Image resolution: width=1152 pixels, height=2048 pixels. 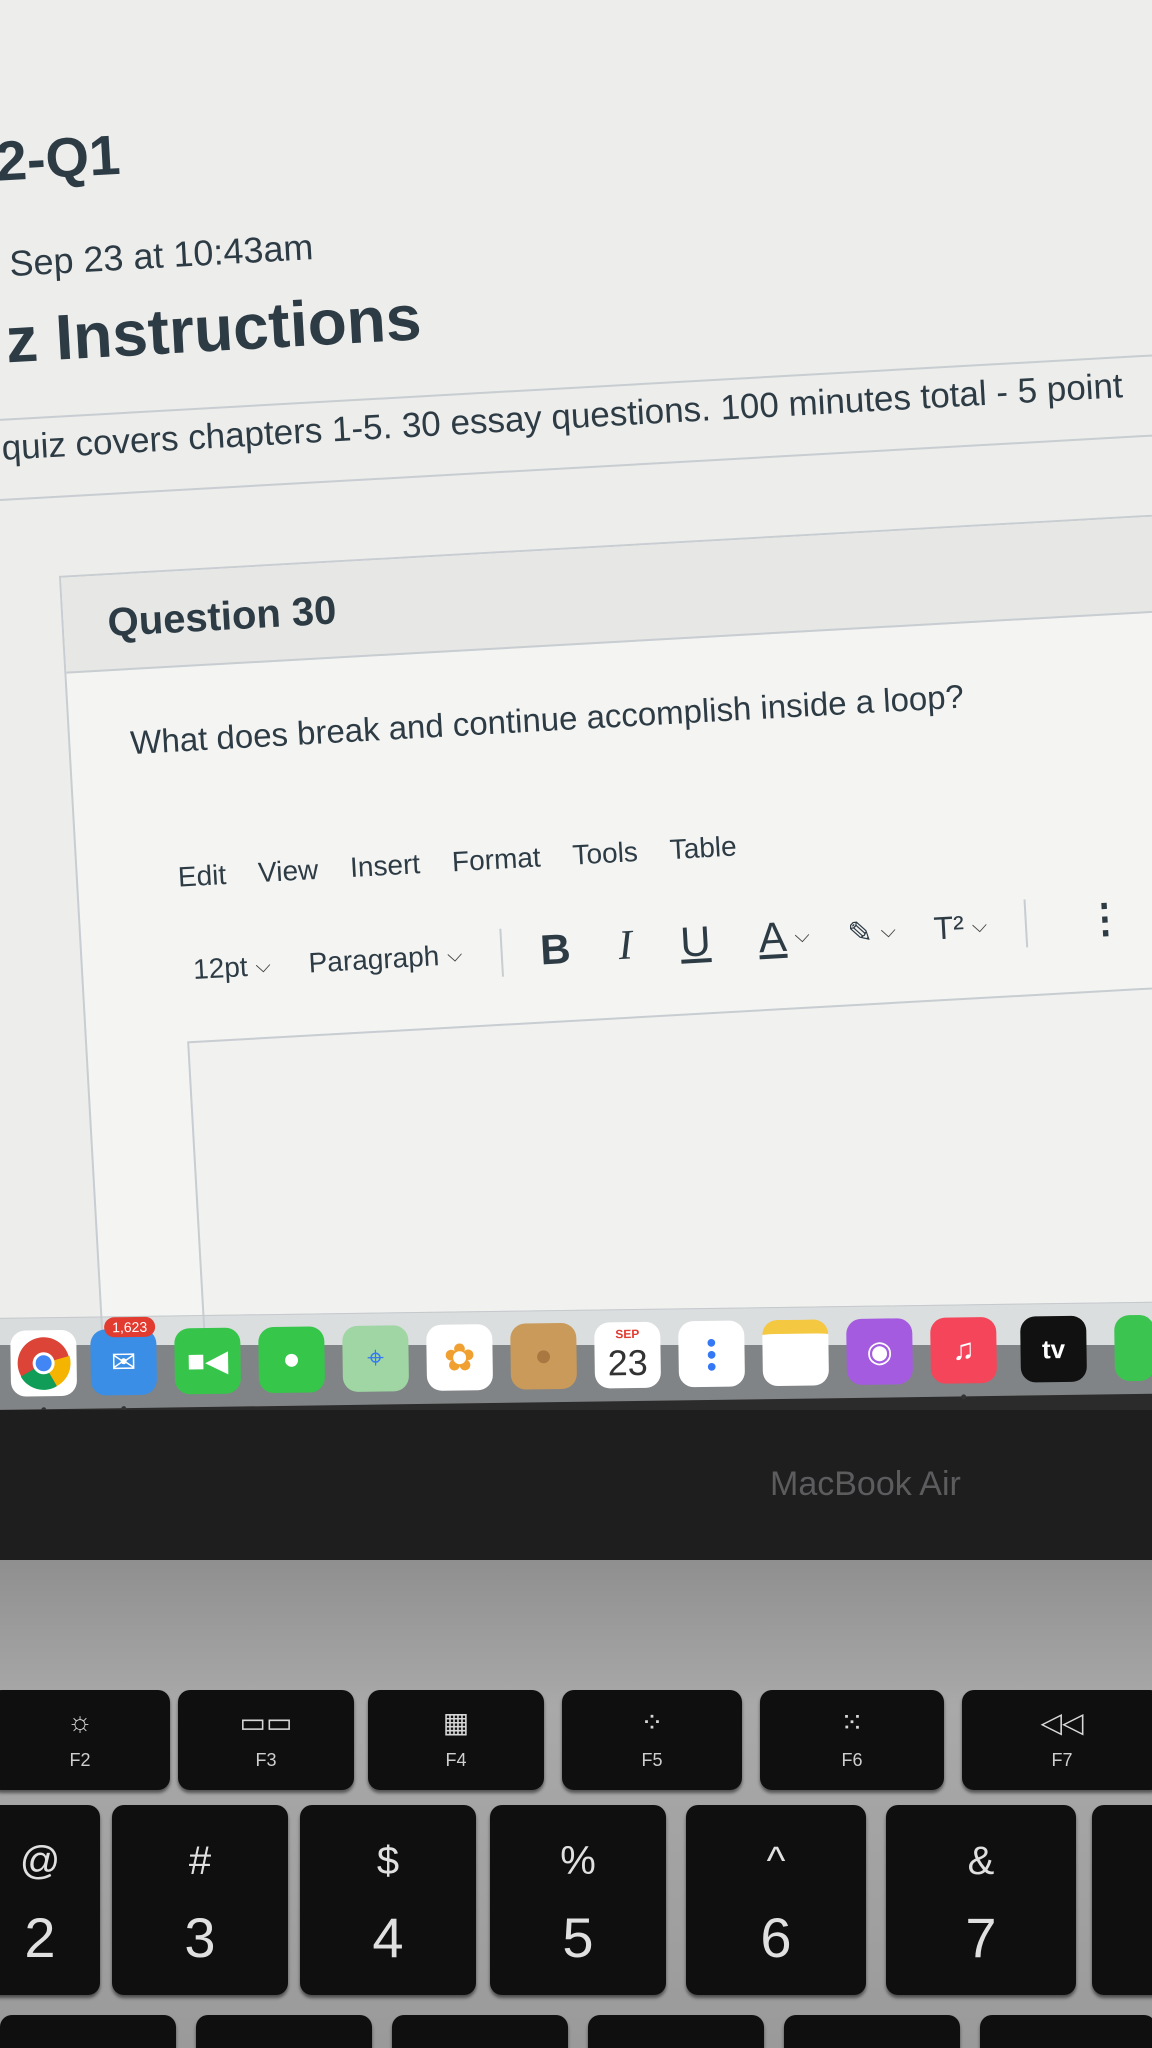 I want to click on question-title: Question 30, so click(x=222, y=617).